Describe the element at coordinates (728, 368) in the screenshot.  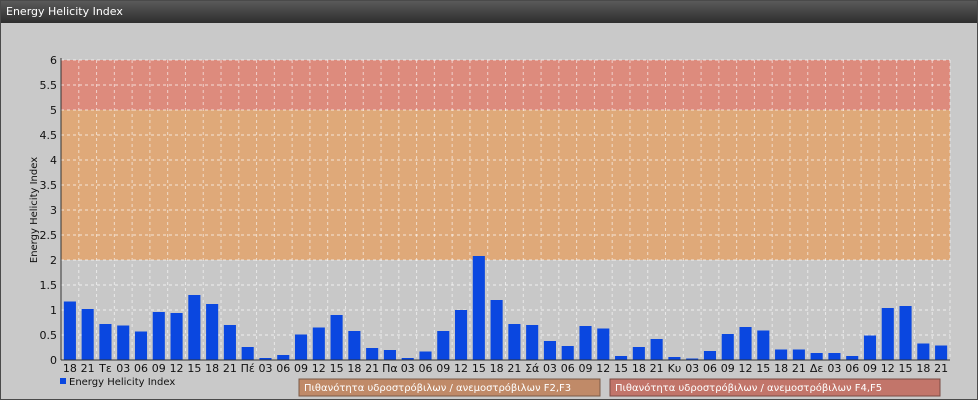
I see `x-tick-label-37: 09` at that location.